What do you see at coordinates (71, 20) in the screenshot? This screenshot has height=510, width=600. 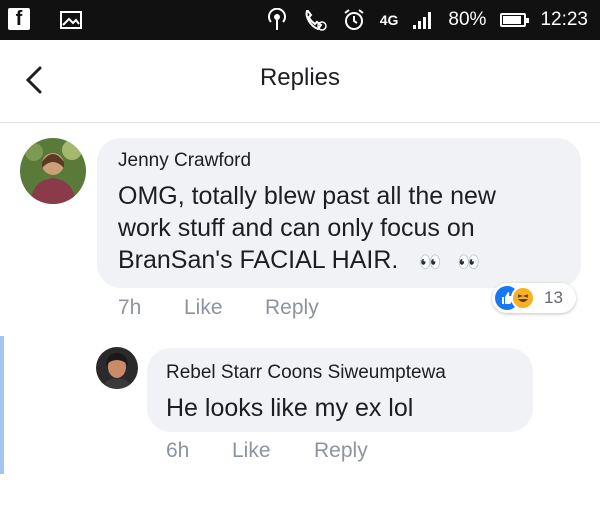 I see `image-icon` at bounding box center [71, 20].